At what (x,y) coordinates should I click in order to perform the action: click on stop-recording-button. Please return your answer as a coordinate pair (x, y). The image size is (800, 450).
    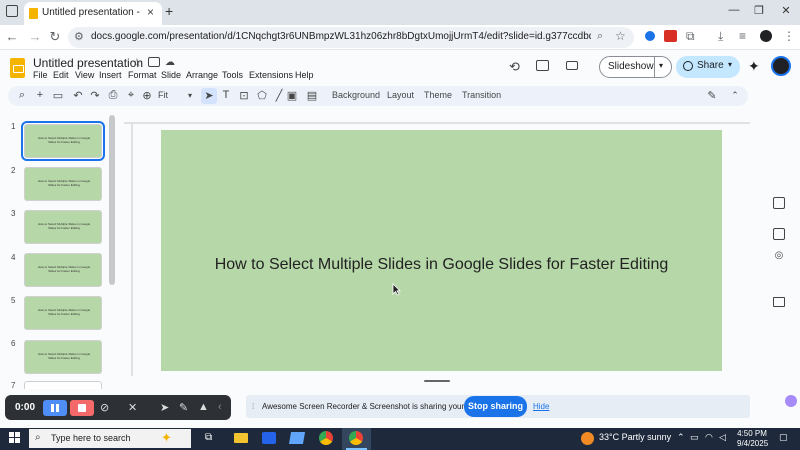
    Looking at the image, I should click on (82, 408).